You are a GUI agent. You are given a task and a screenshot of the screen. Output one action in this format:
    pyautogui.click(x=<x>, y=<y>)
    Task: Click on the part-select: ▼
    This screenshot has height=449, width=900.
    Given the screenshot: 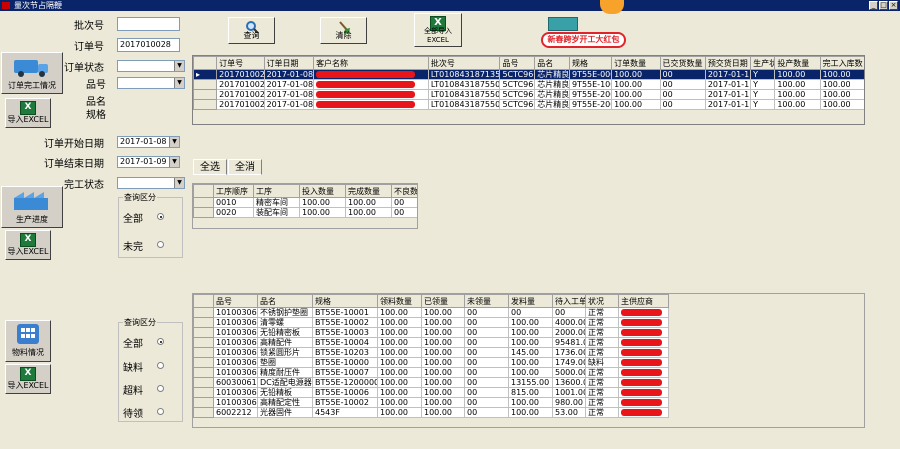 What is the action you would take?
    pyautogui.click(x=151, y=83)
    